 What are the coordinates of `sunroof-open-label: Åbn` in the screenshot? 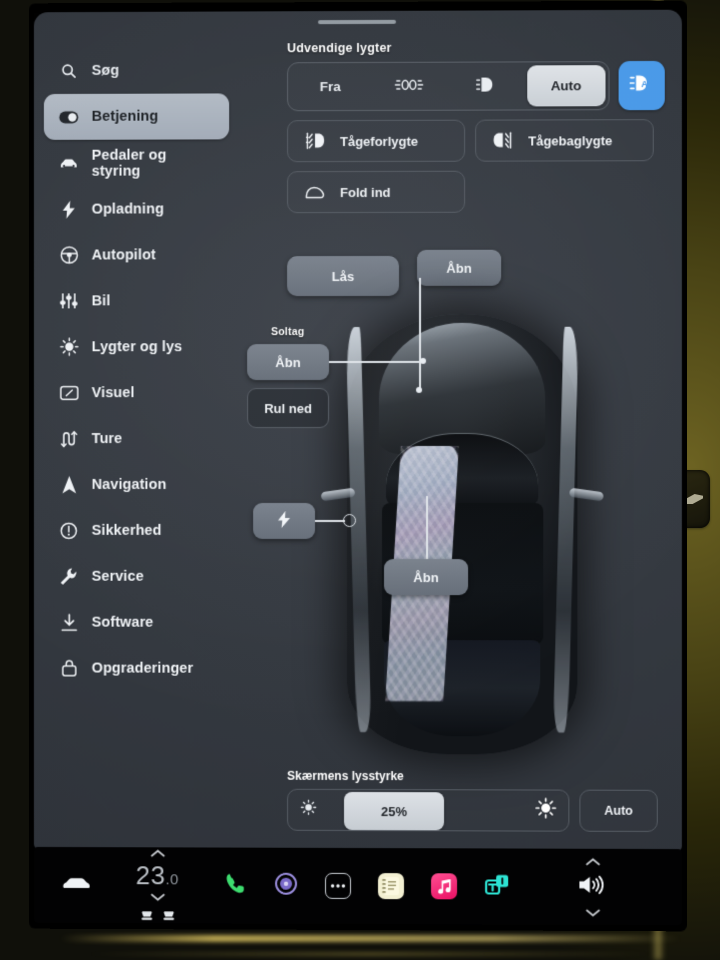 It's located at (288, 362).